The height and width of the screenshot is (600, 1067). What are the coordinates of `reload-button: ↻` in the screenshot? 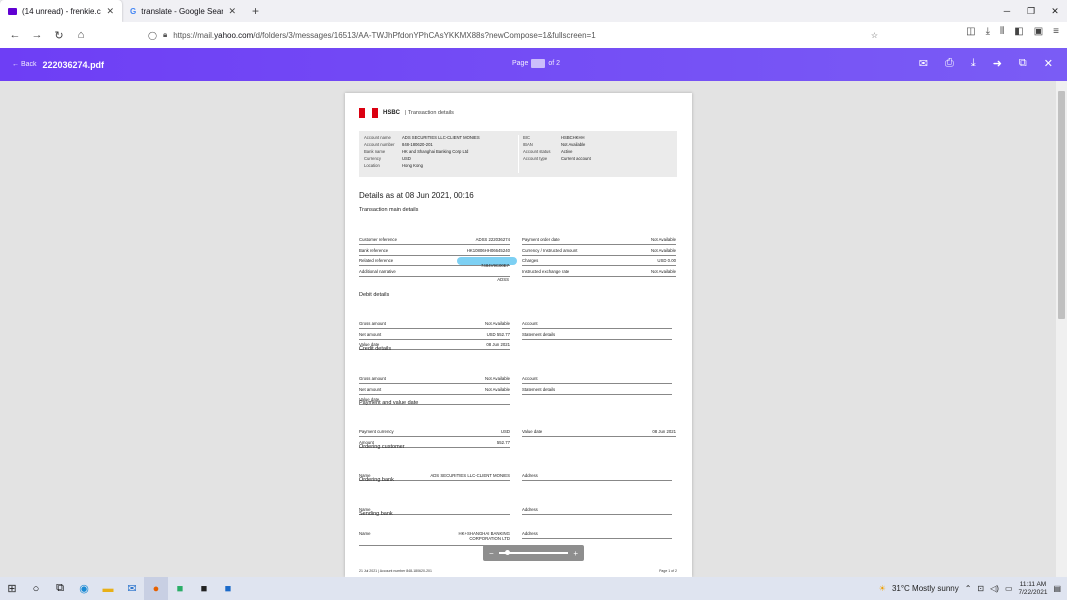 It's located at (59, 35).